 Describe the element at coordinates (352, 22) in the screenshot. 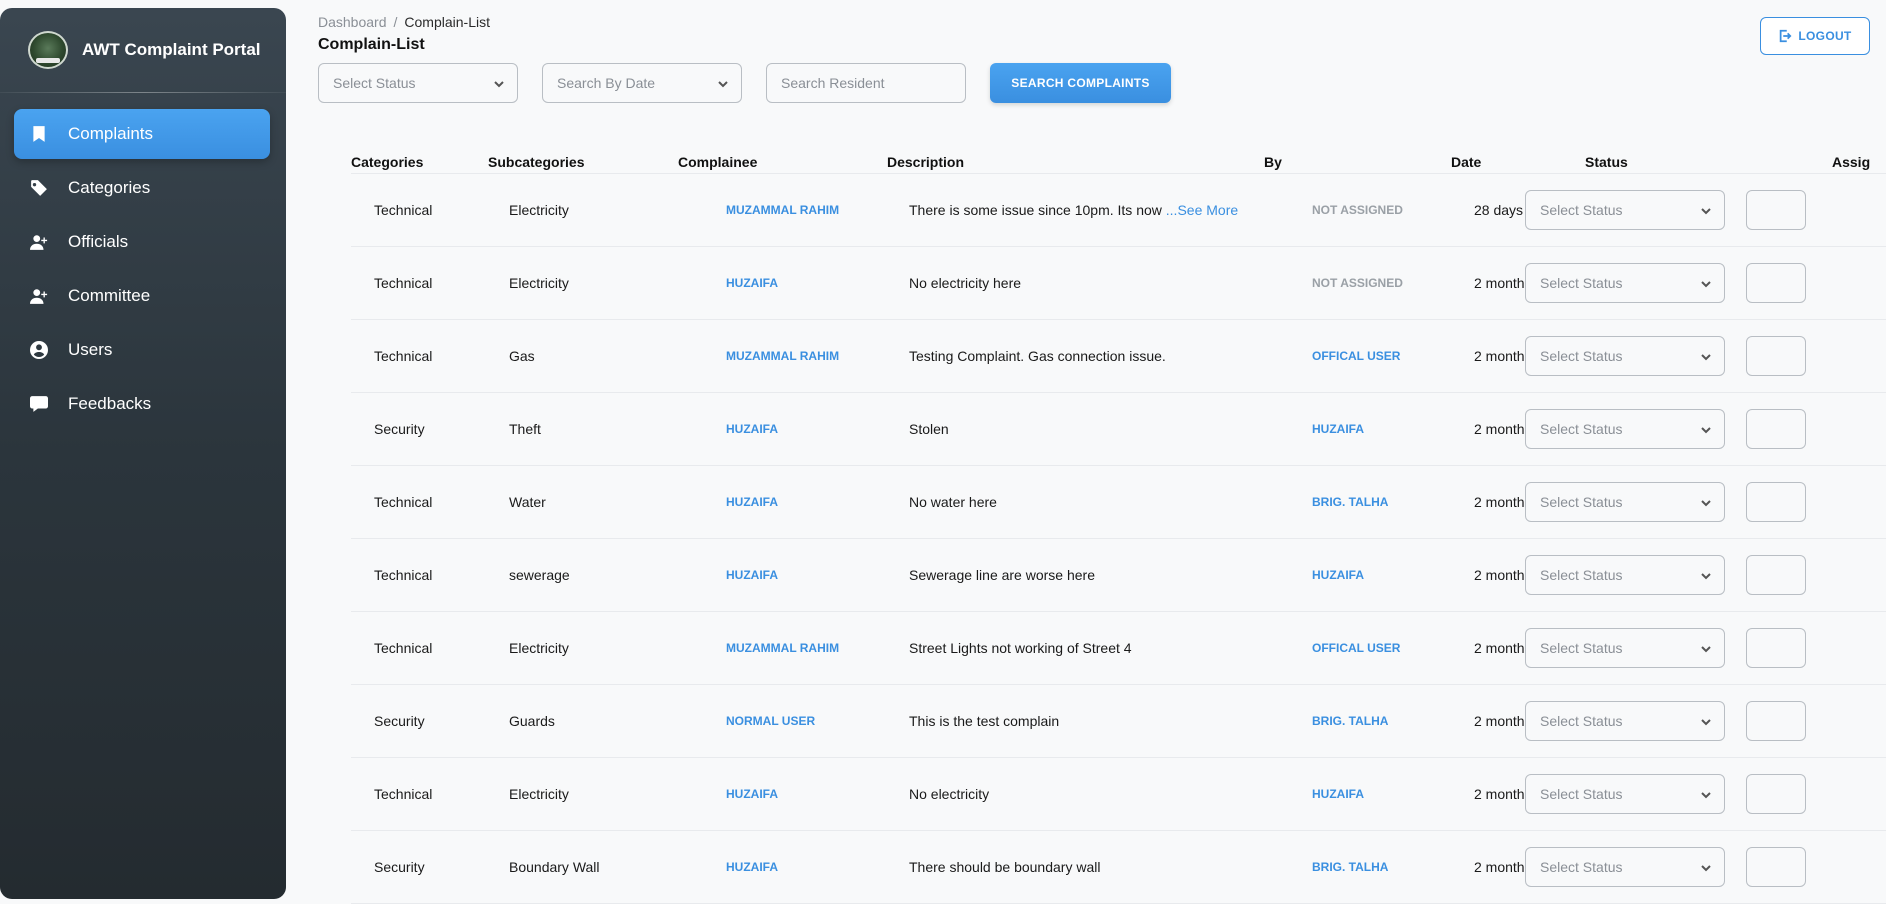

I see `breadcrumb-root: Dashboard` at that location.